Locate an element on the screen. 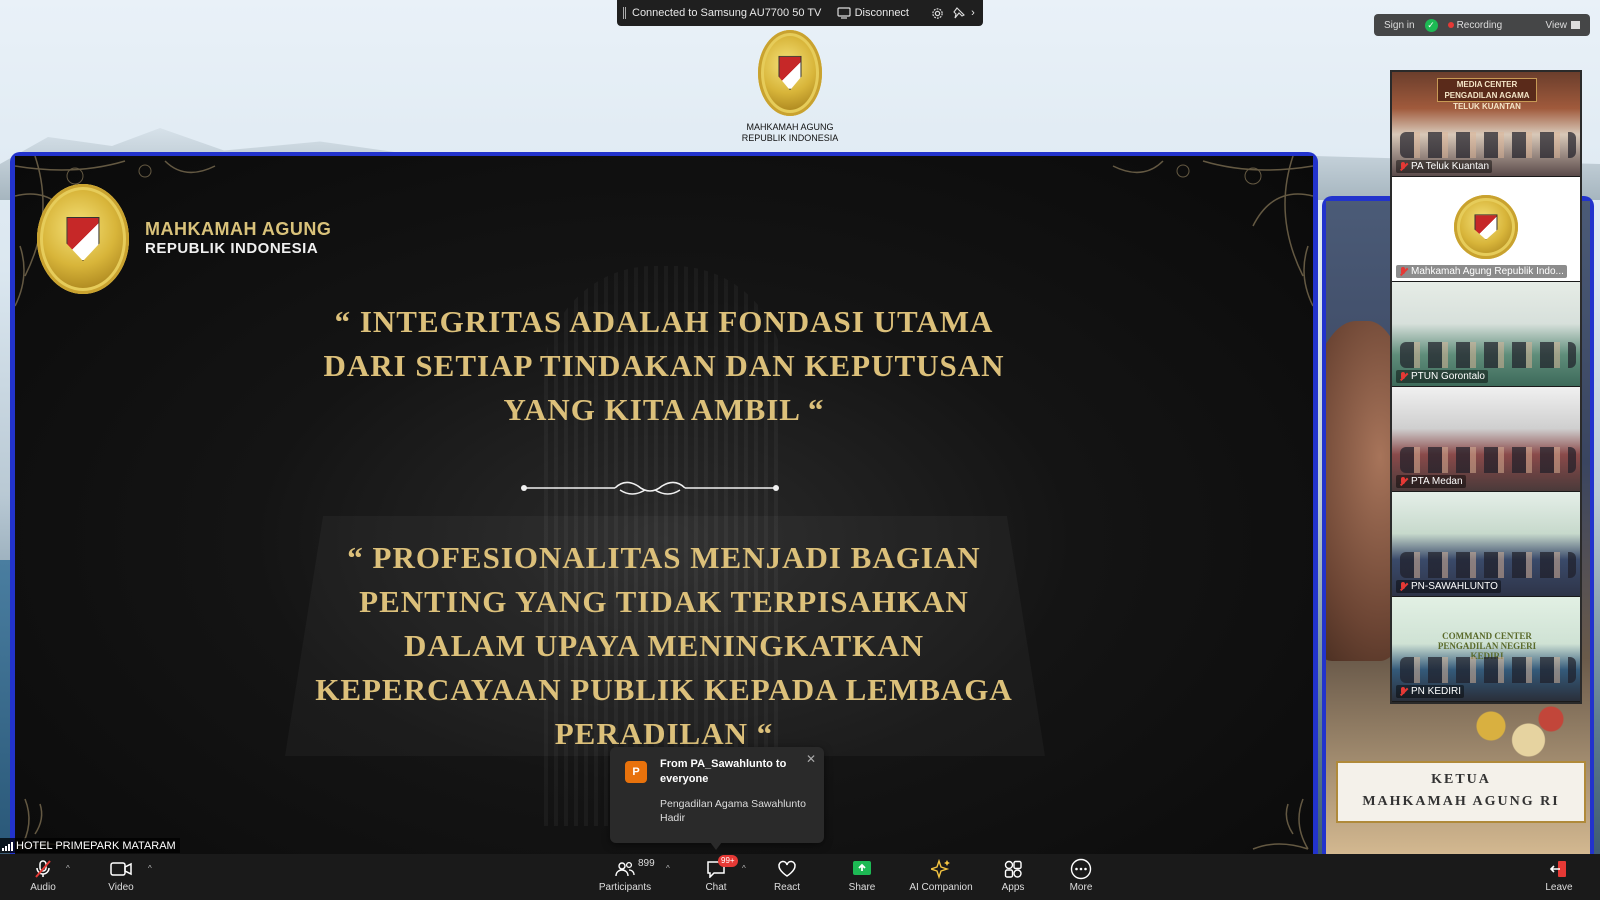  participant-tile: PTUN Gorontalo is located at coordinates (1486, 334).